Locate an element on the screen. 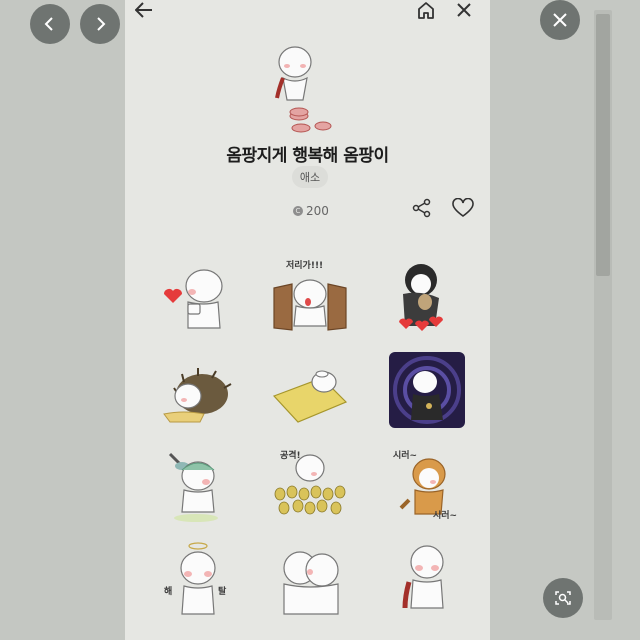  pack-title: 옴팡지게 행복해 옴팡이 is located at coordinates (307, 156).